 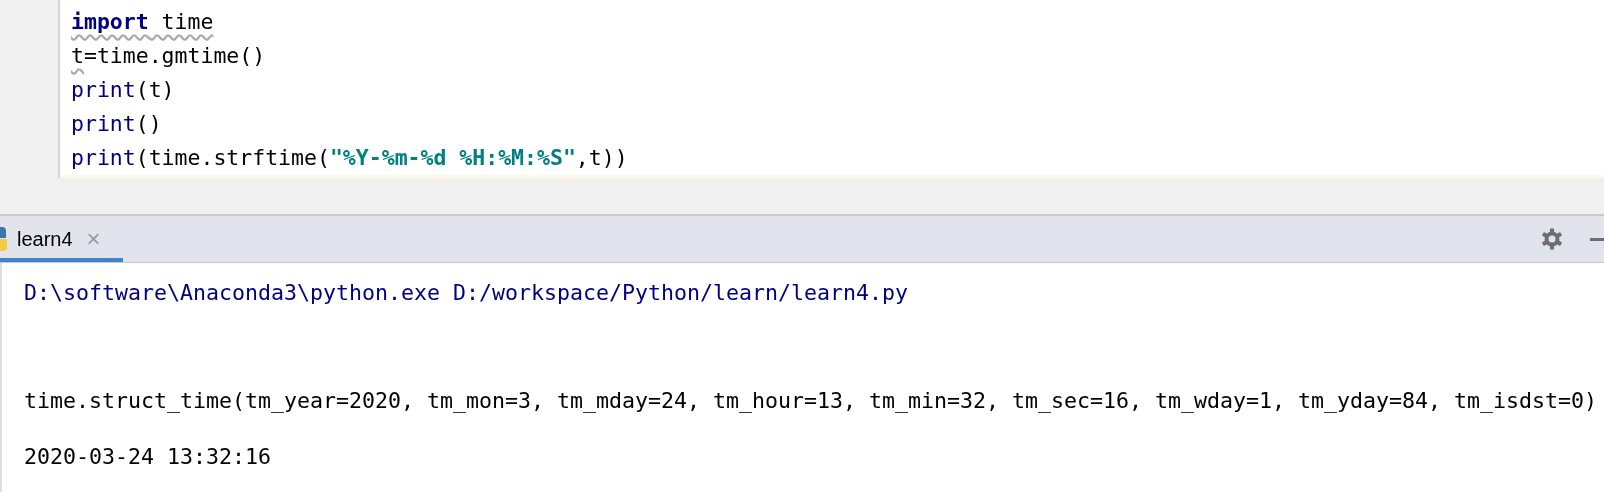 I want to click on console-line: D:\software\Anaconda3\python.exe D:/workspace/Python/learn/learn4.py, so click(x=467, y=293).